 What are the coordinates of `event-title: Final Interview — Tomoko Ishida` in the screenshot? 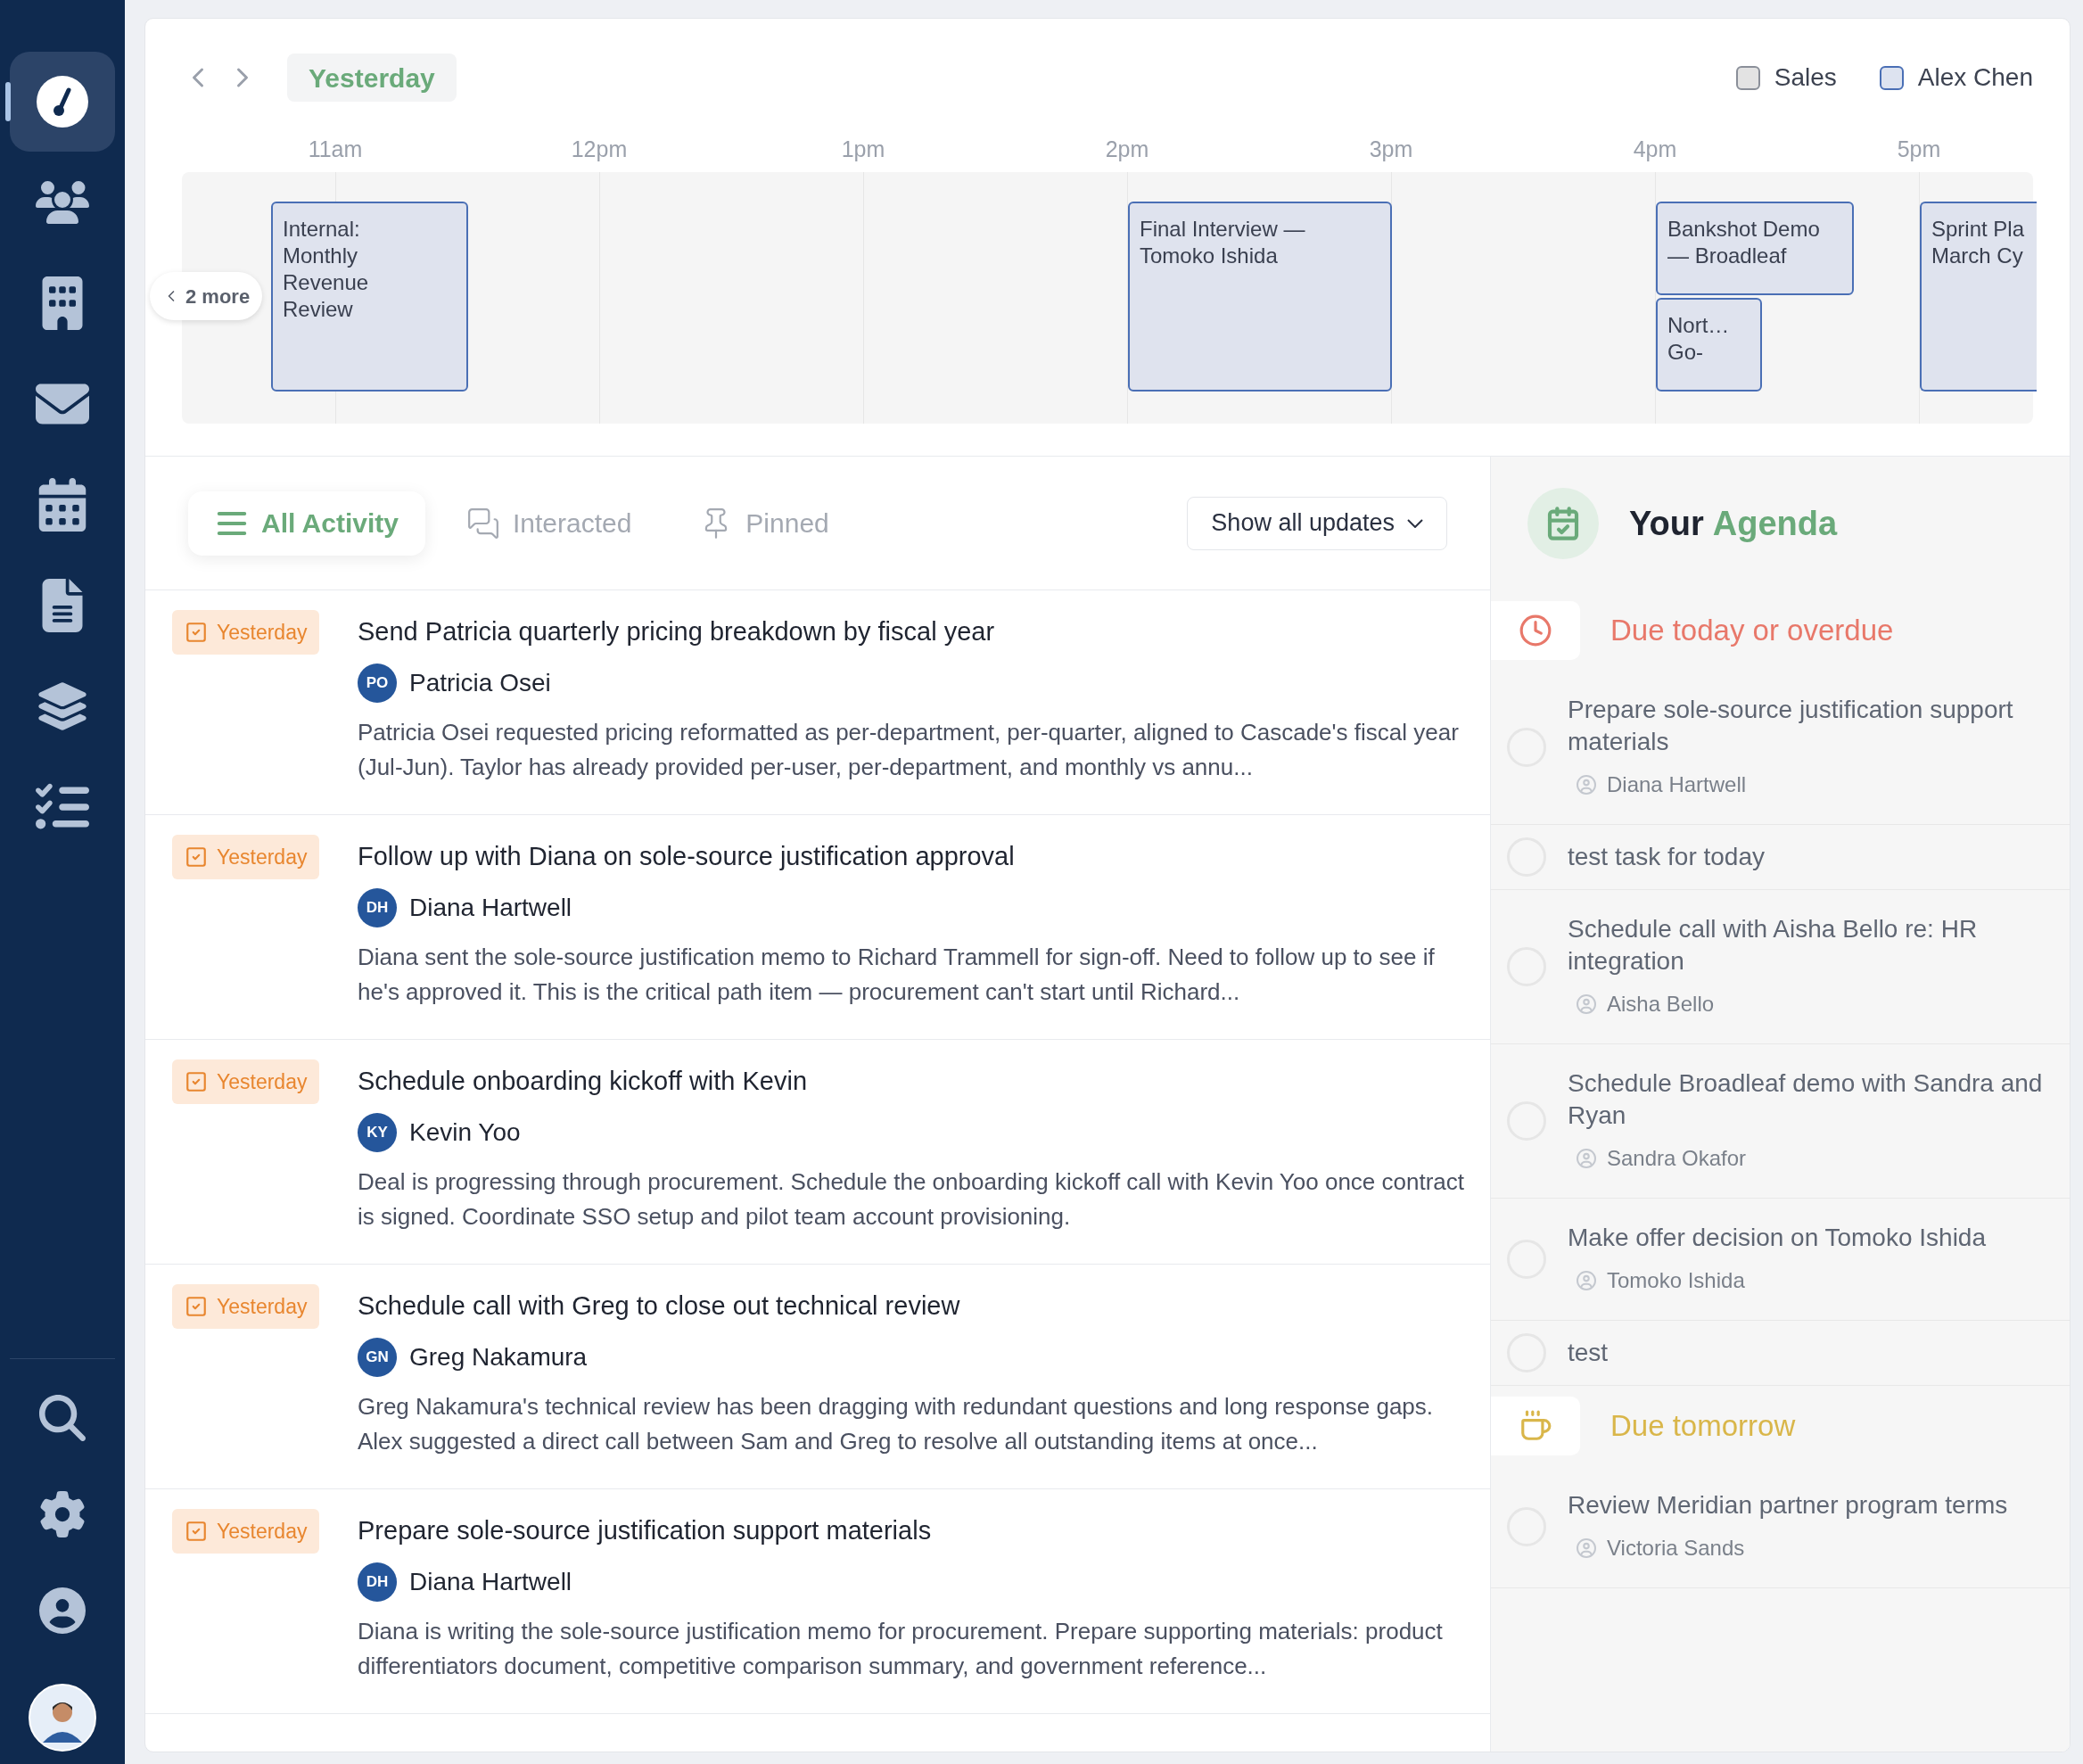 It's located at (1222, 242).